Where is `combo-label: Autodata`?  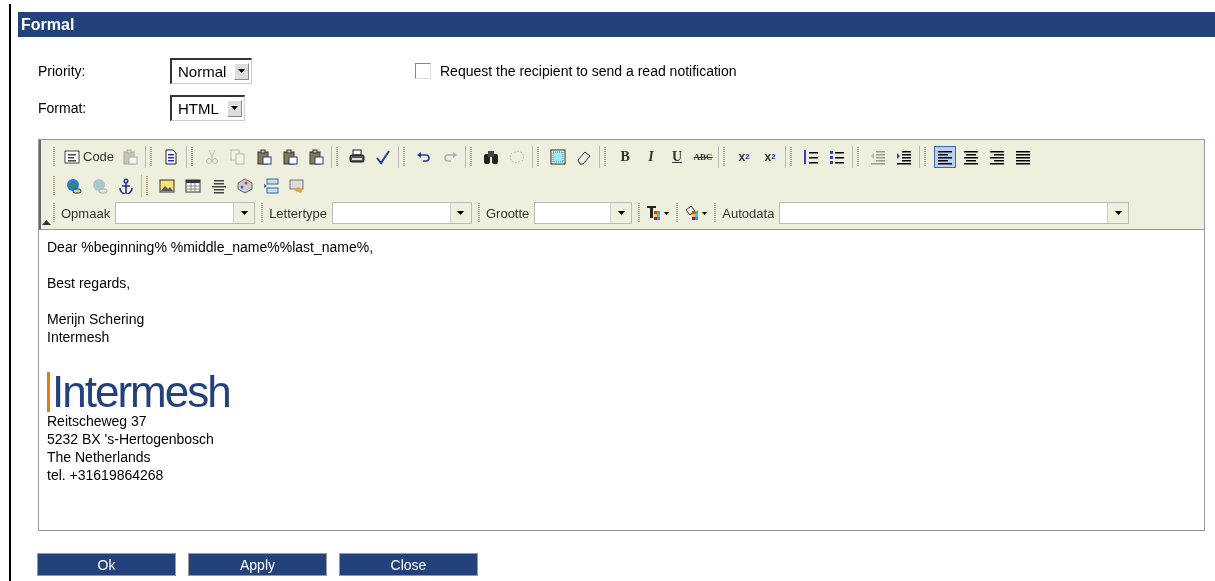
combo-label: Autodata is located at coordinates (748, 213).